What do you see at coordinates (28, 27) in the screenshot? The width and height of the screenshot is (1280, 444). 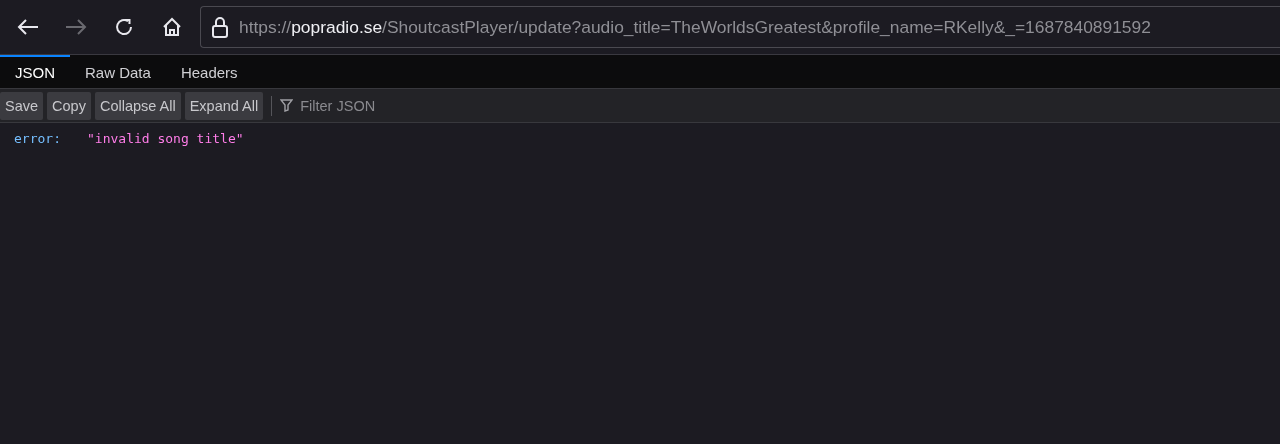 I see `back-icon` at bounding box center [28, 27].